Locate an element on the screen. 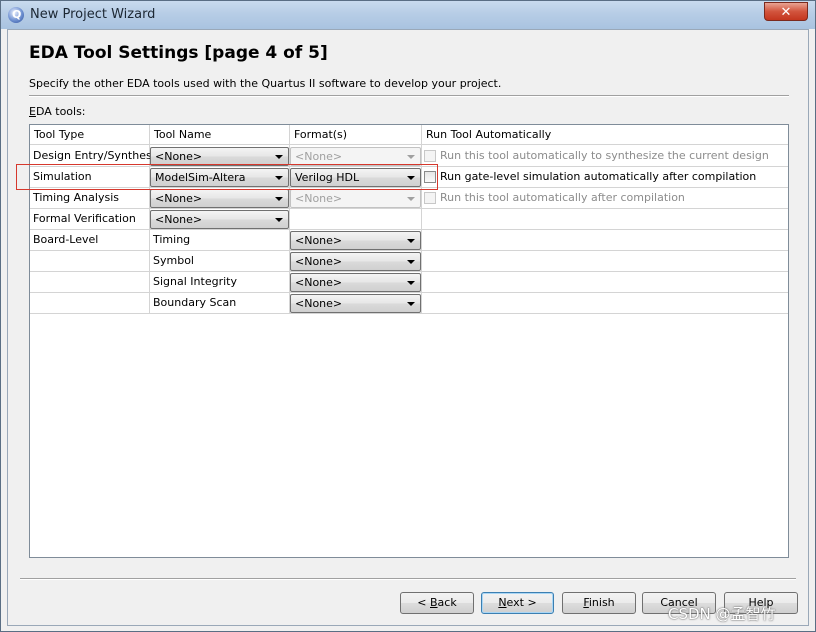 The image size is (816, 632). row-type-timing-analysis: Timing Analysis is located at coordinates (76, 197).